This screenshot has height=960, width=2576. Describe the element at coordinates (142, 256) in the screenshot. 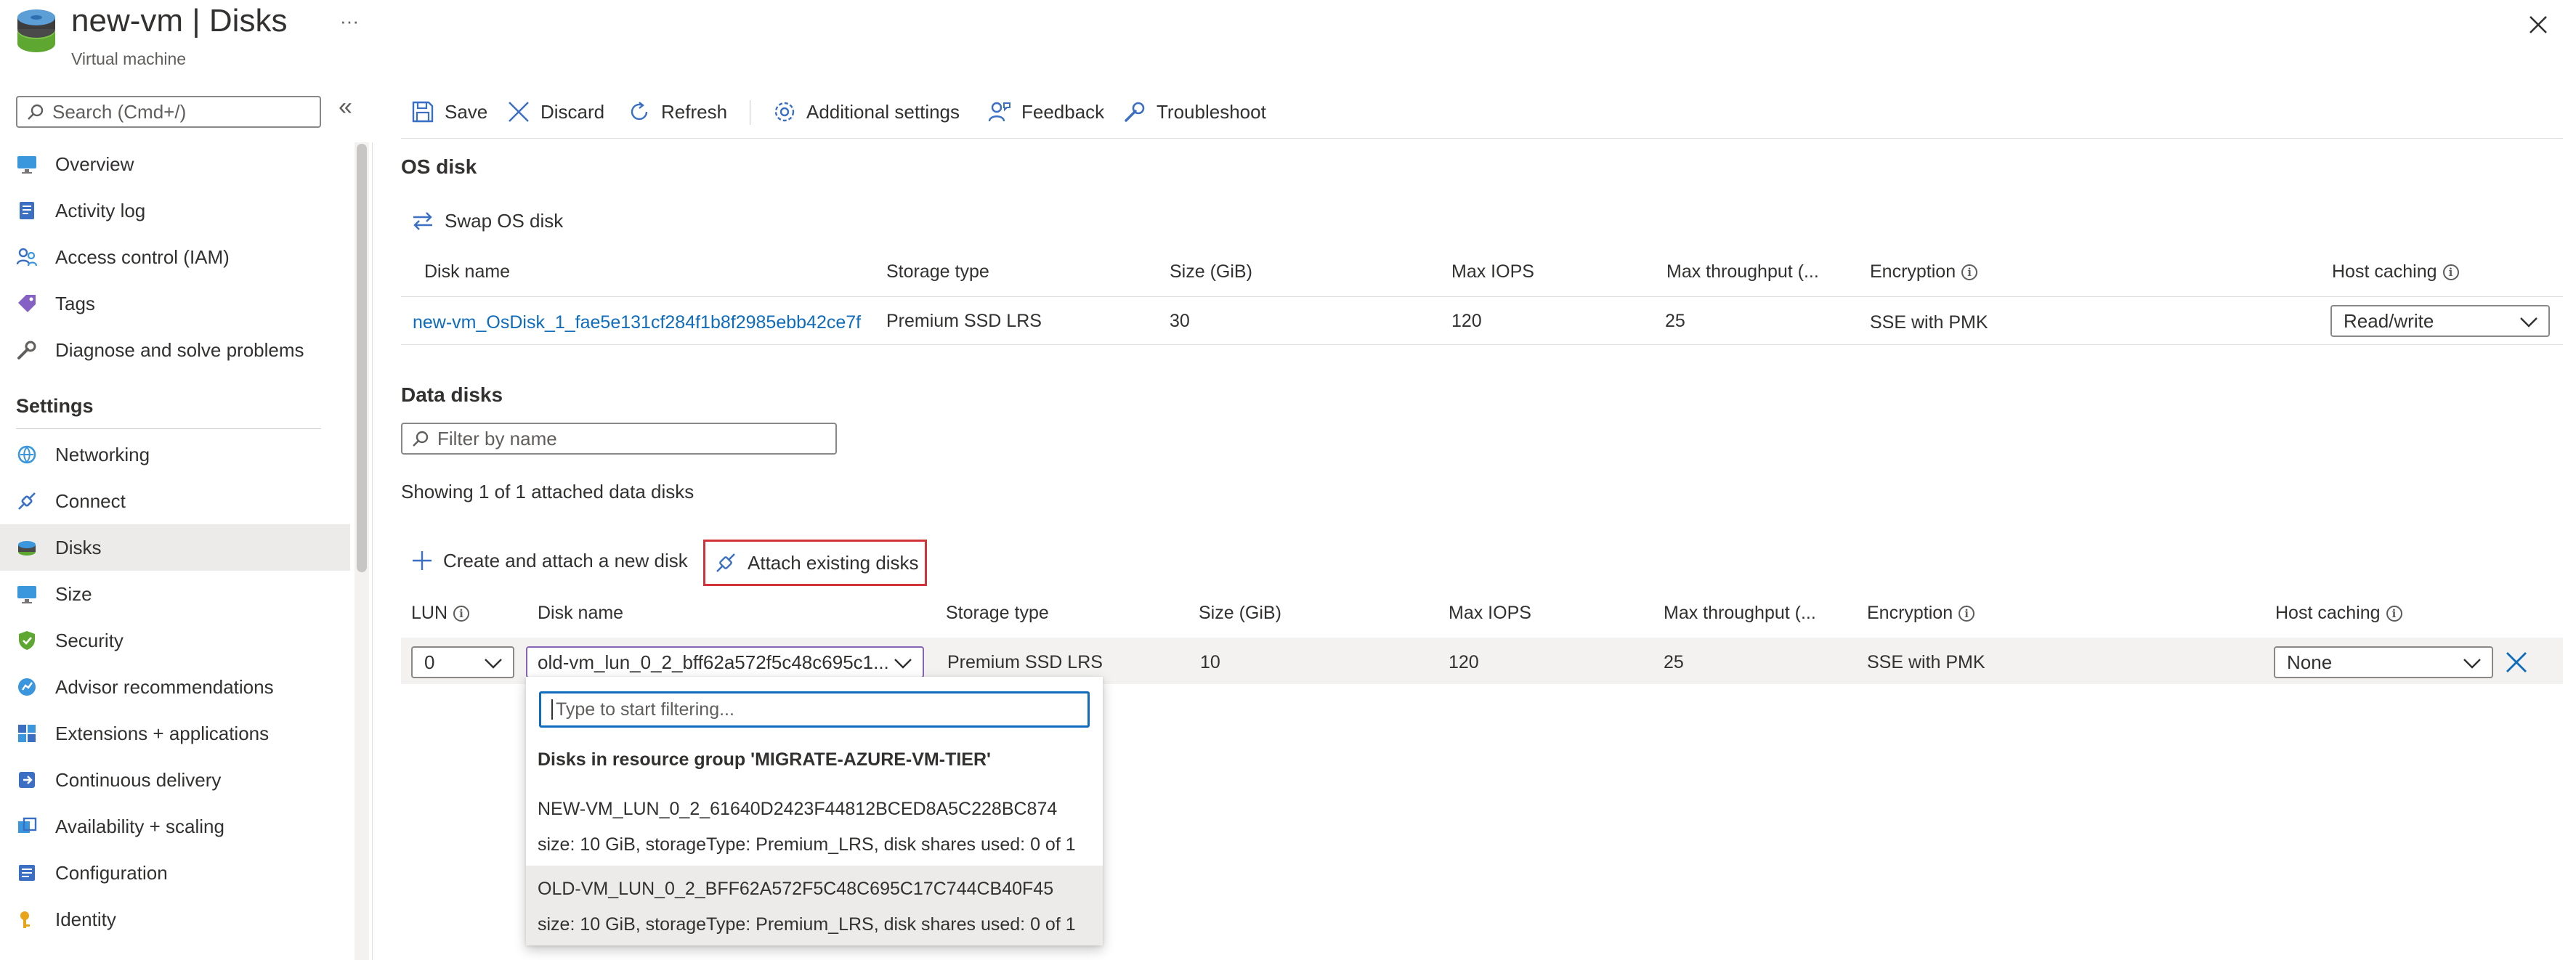

I see `sidebar-item-label: Access control (IAM)` at that location.